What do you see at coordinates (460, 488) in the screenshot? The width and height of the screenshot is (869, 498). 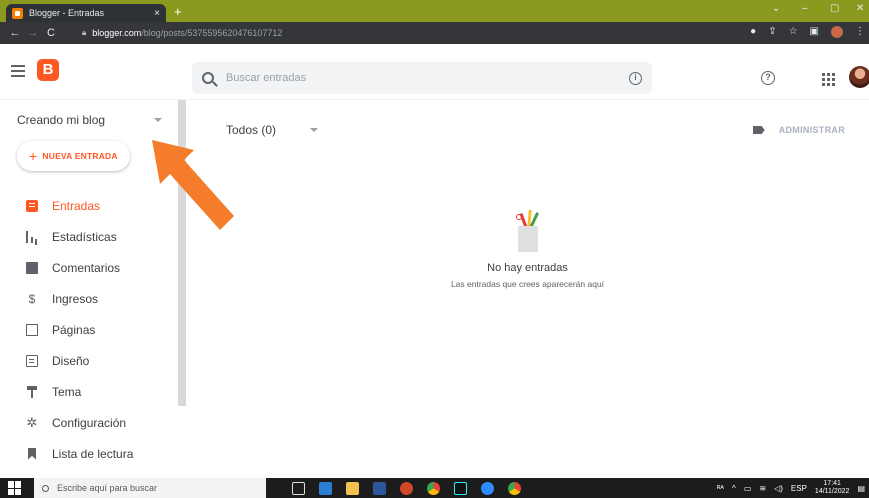 I see `tiktok-icon` at bounding box center [460, 488].